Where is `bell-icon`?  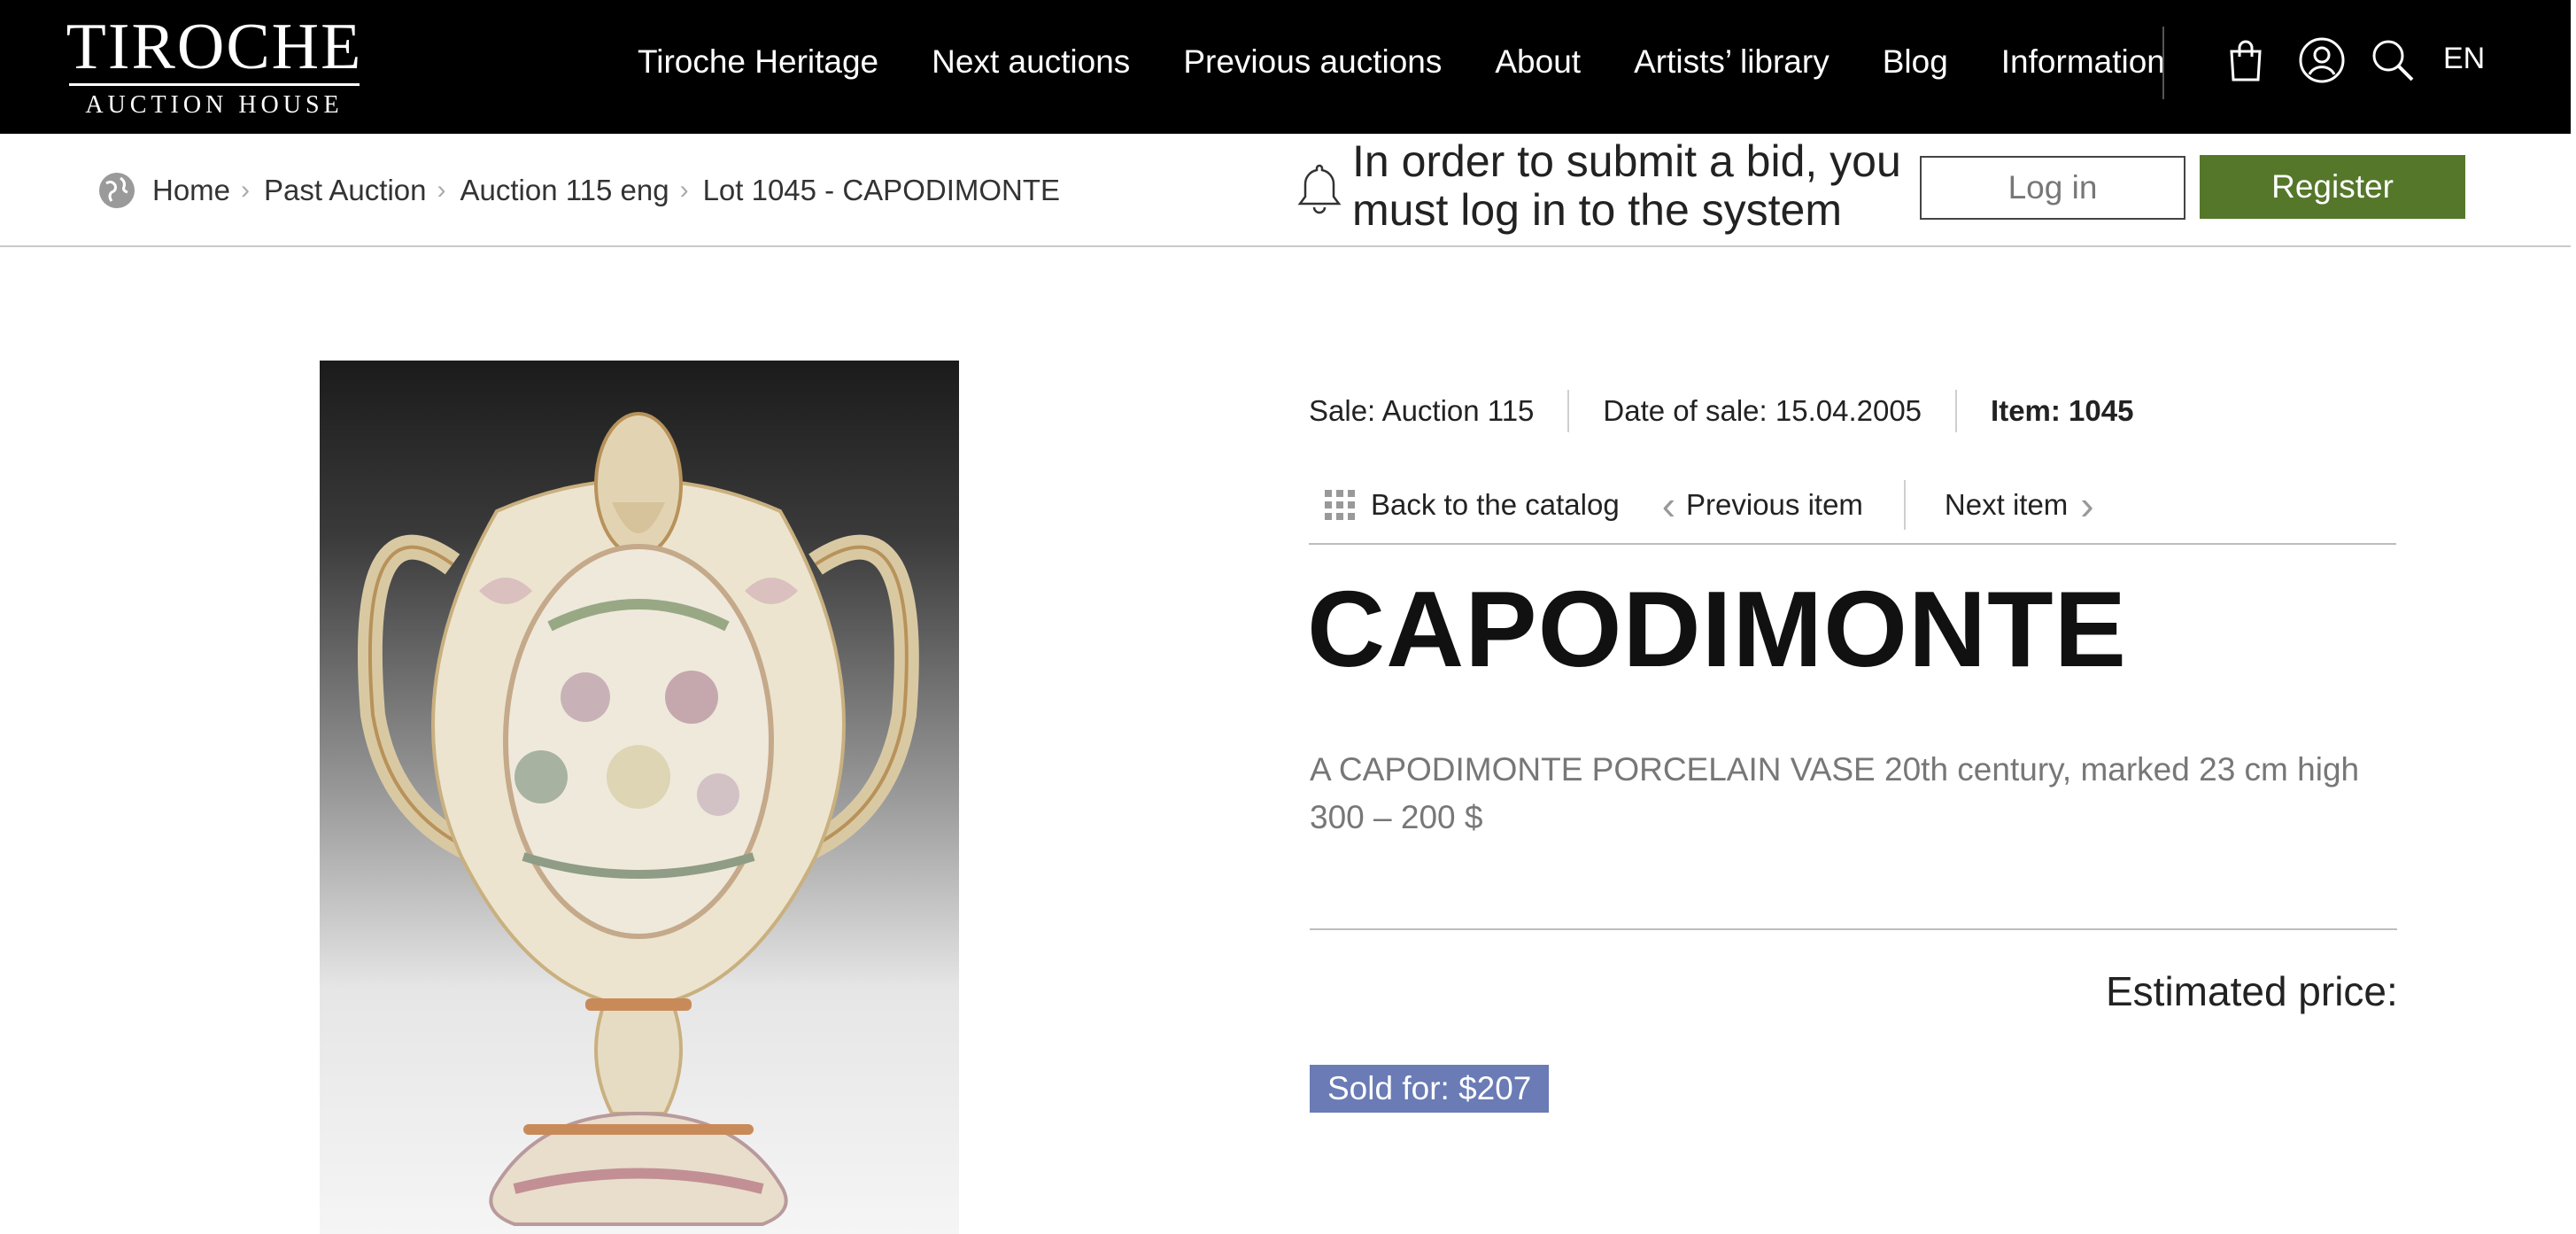
bell-icon is located at coordinates (1319, 189).